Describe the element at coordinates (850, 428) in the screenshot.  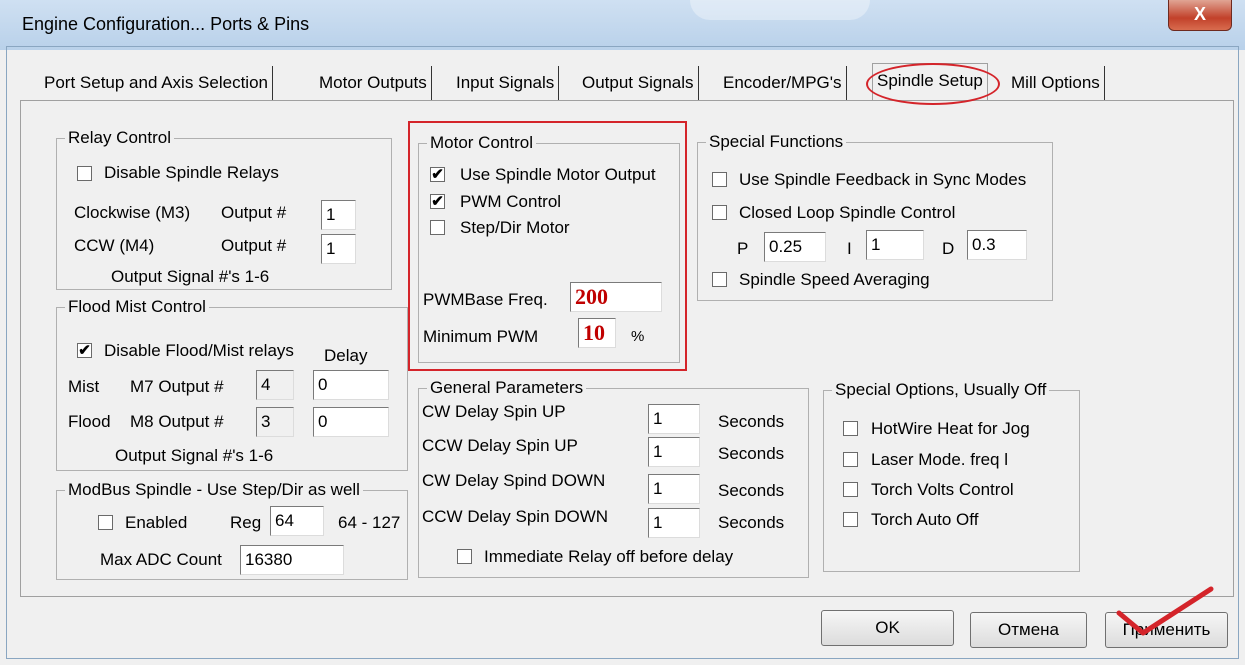
I see `hotwire-heat-checkbox` at that location.